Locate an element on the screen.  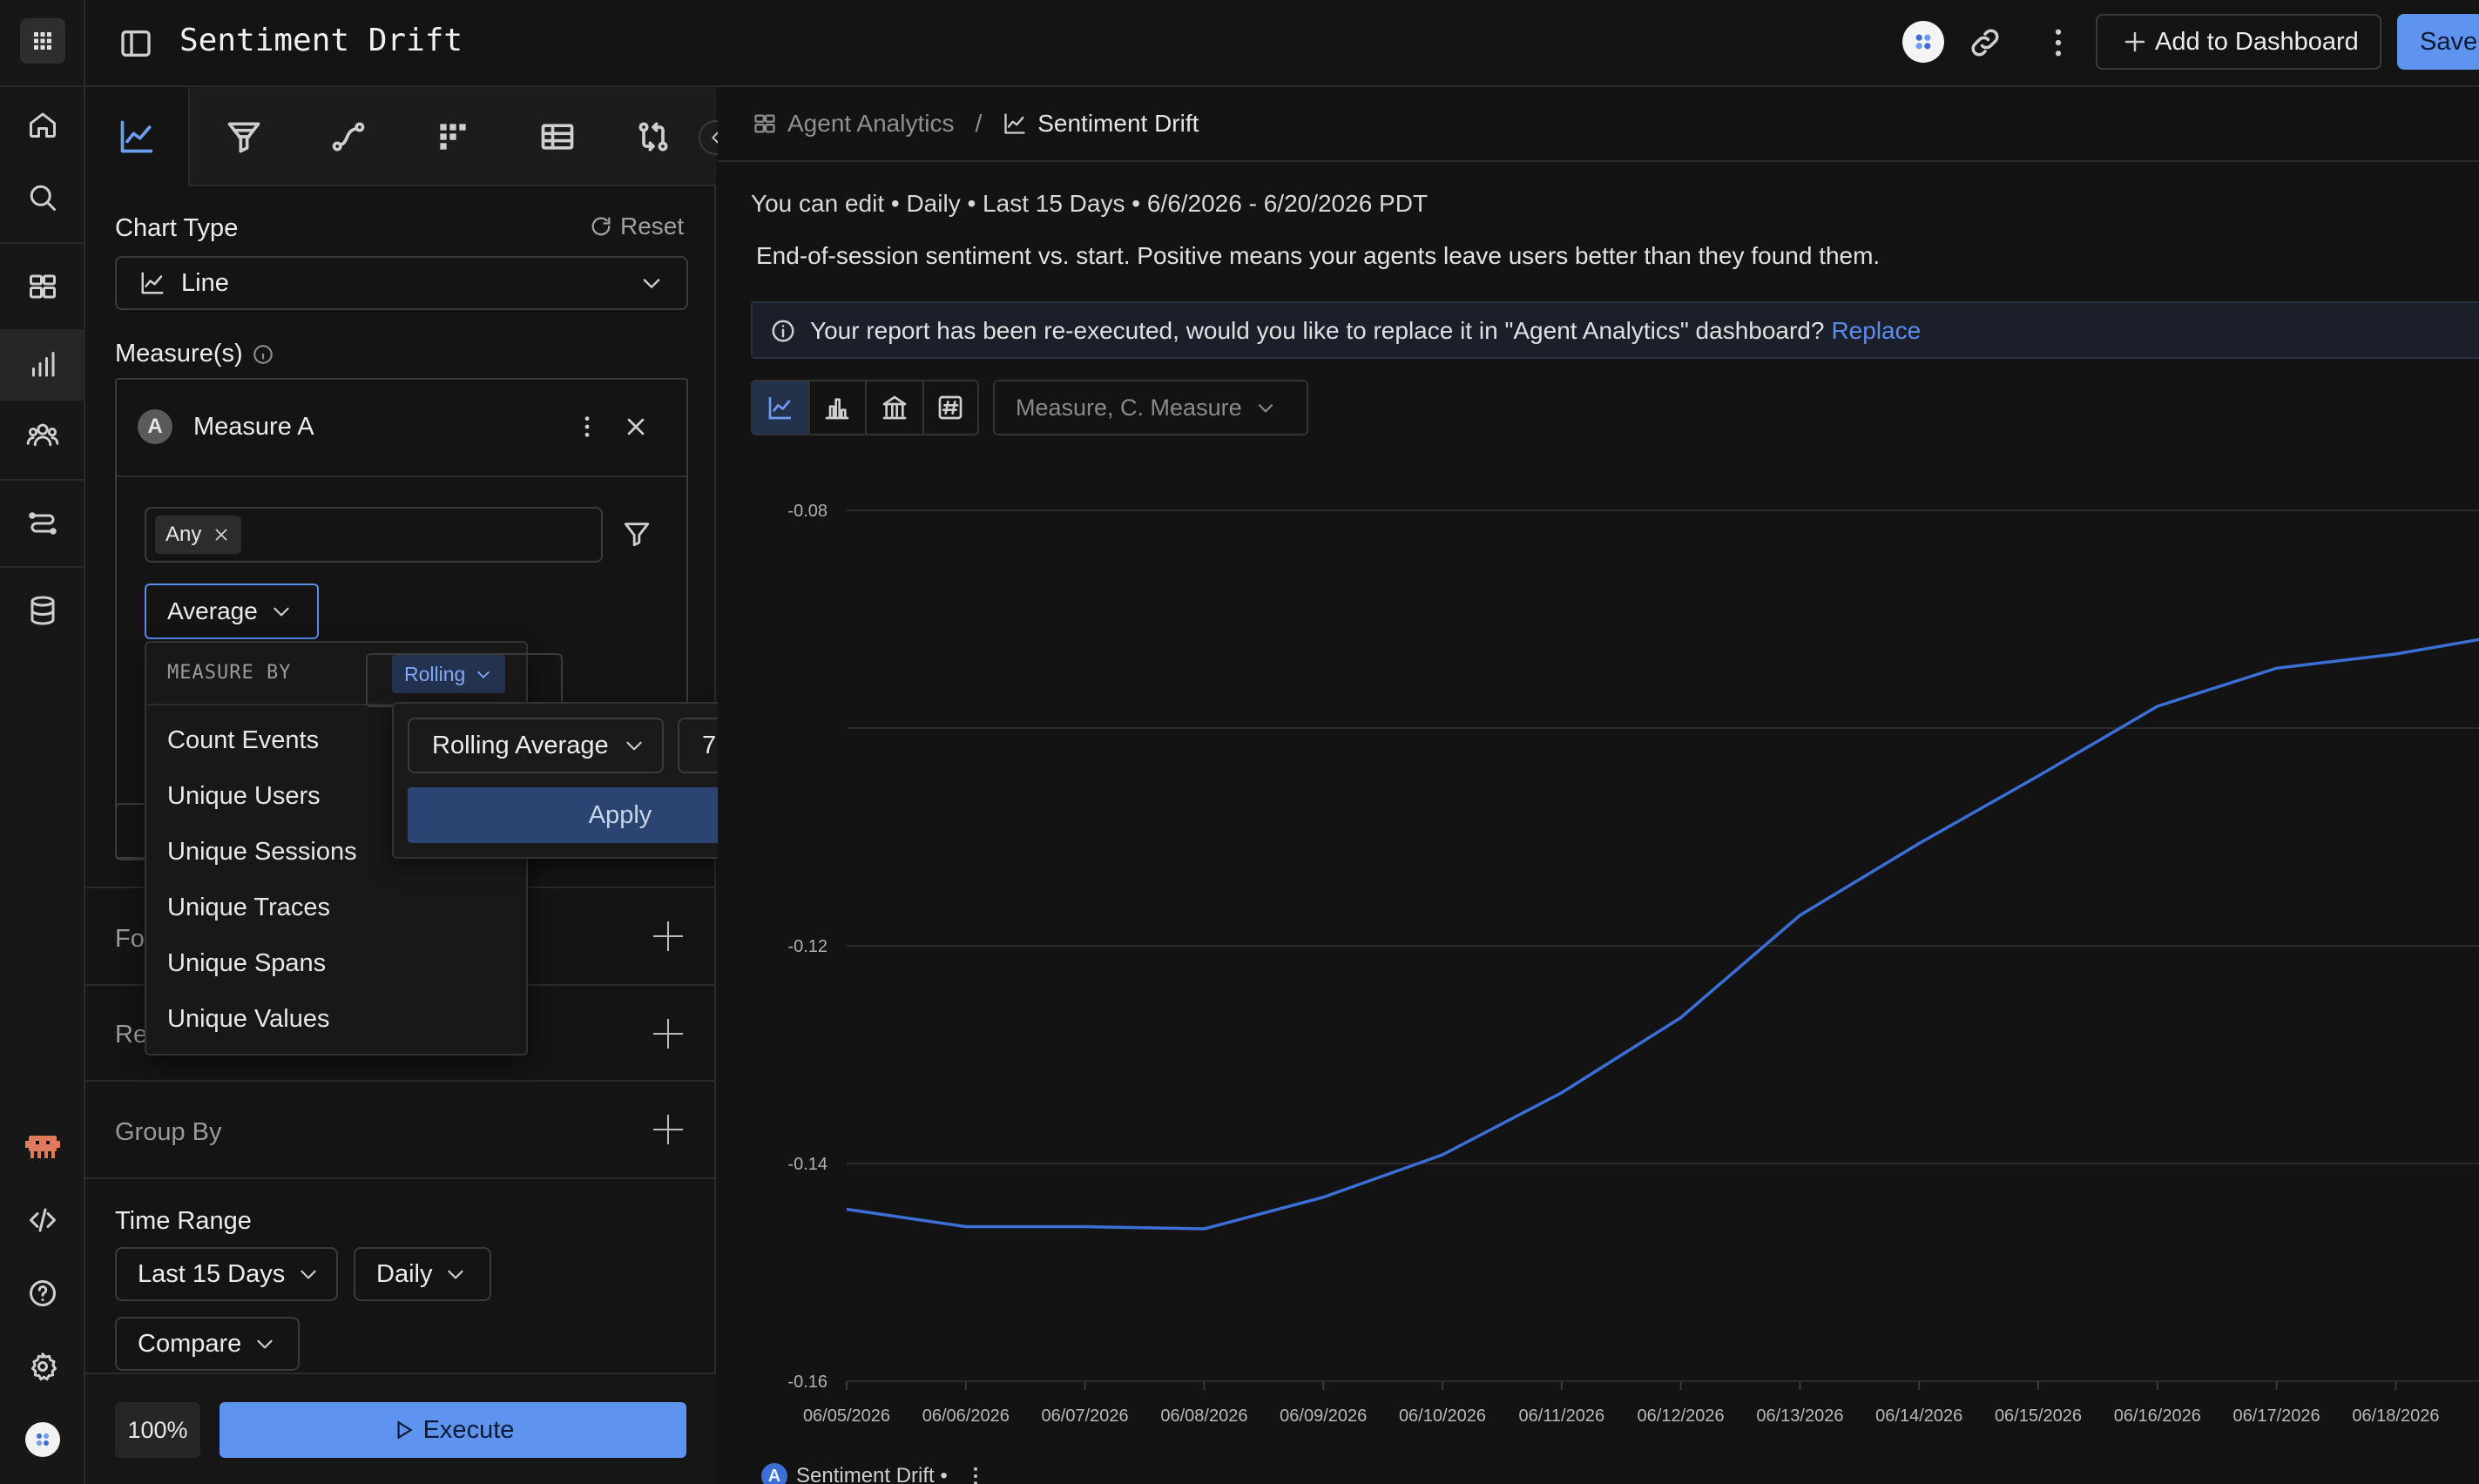
x-tick-label: 06/12/2026 is located at coordinates (1681, 1416).